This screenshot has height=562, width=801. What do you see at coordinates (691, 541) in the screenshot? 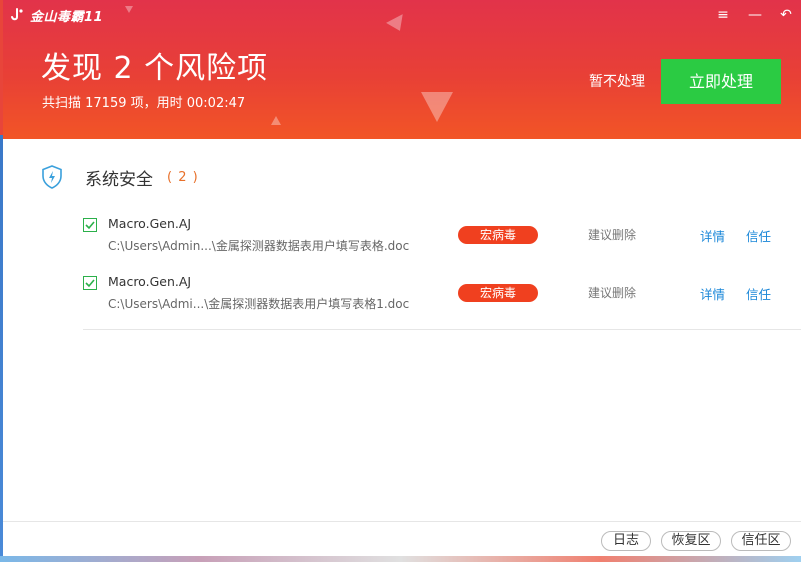
I see `restore-zone-button: 恢复区` at bounding box center [691, 541].